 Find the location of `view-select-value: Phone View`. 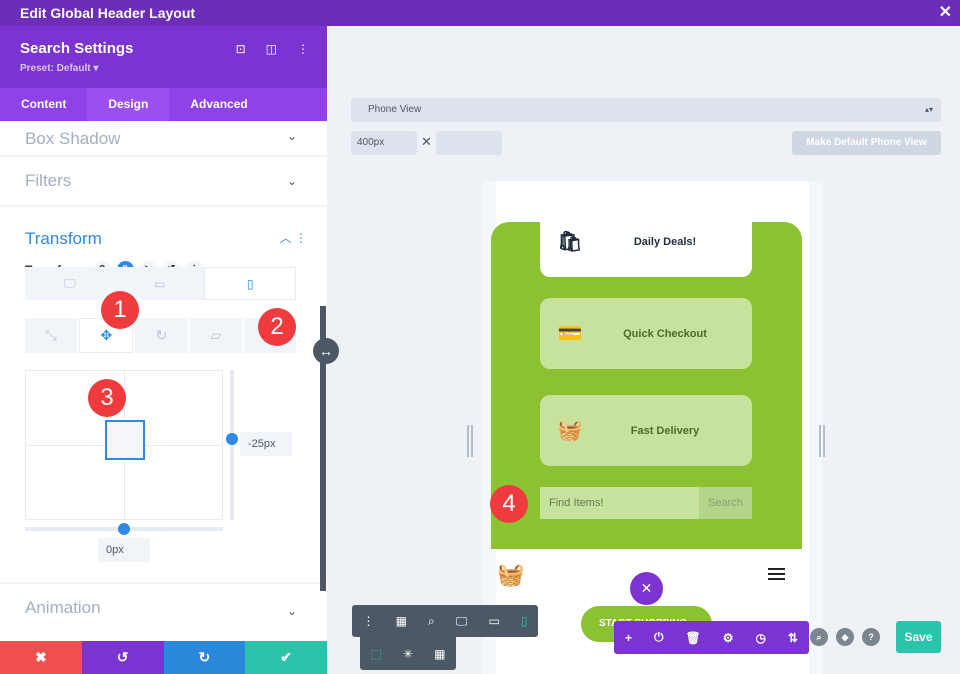

view-select-value: Phone View is located at coordinates (395, 109).